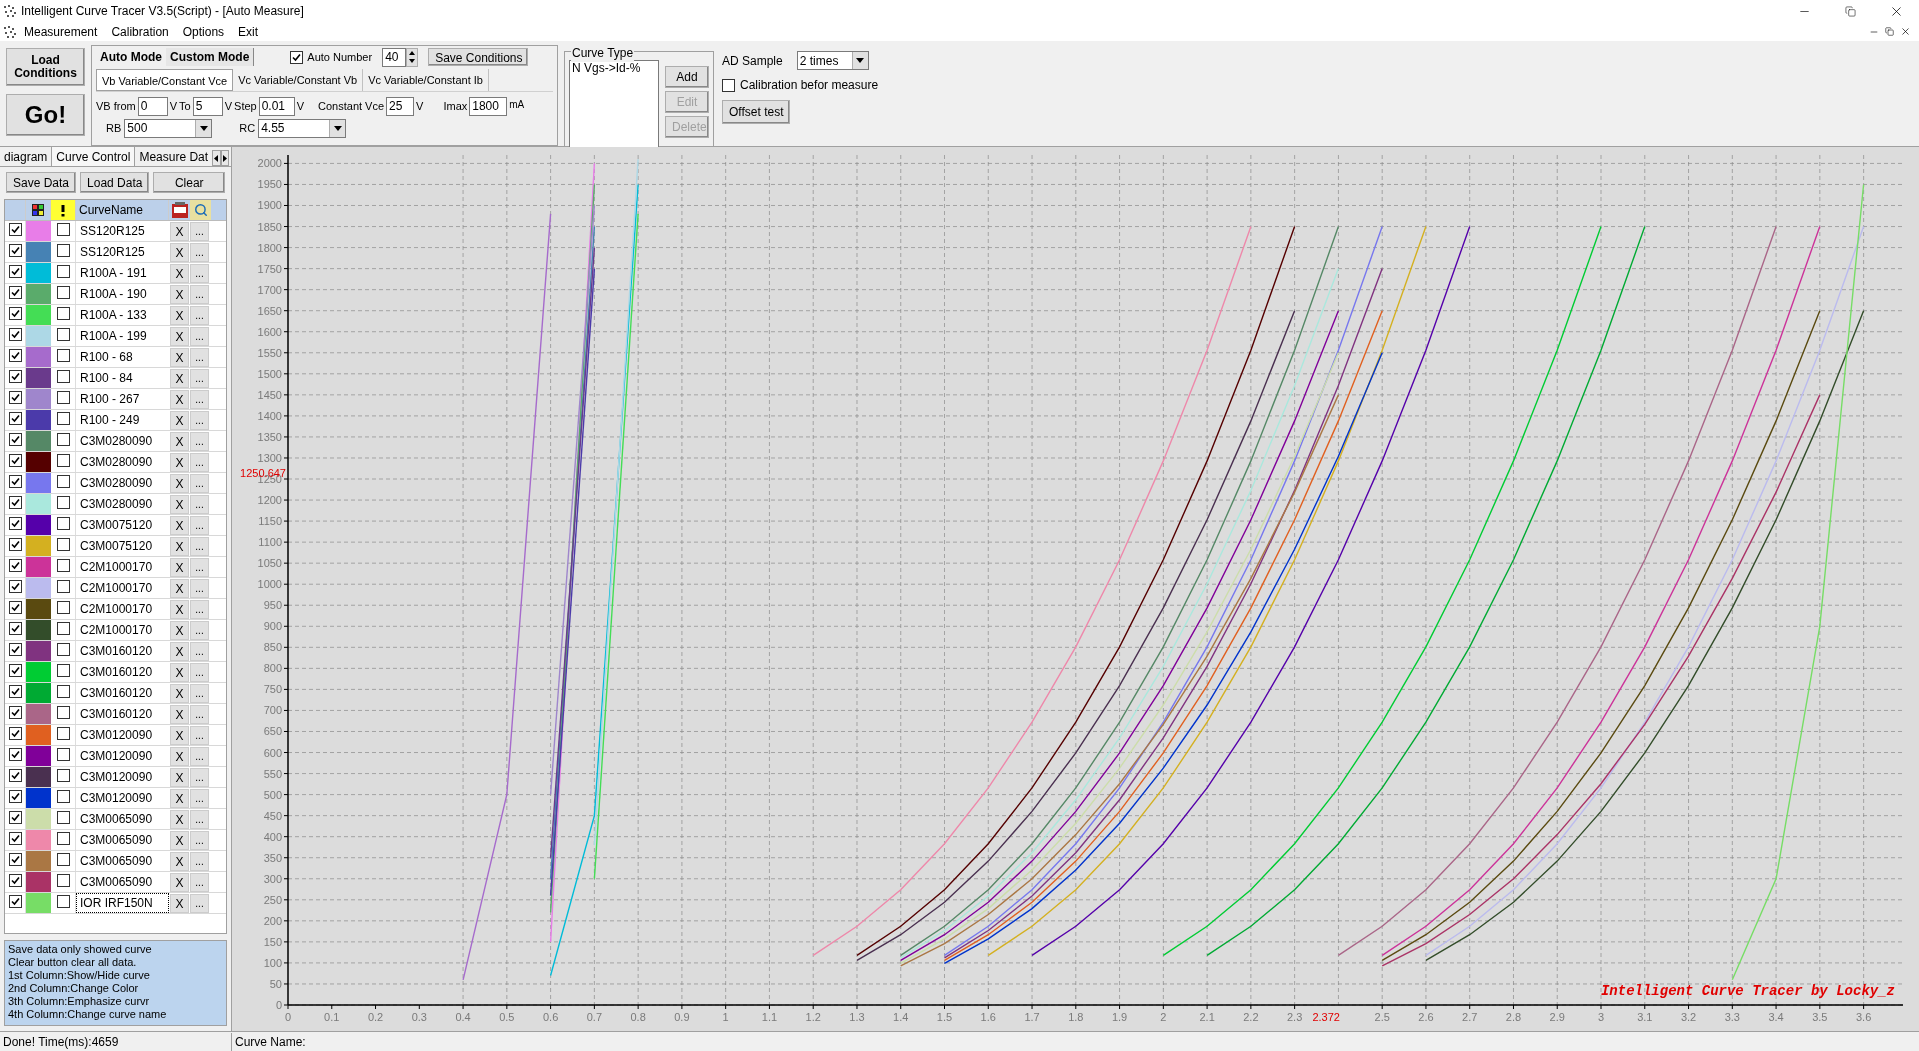 This screenshot has width=1919, height=1051. I want to click on y-tick-label: 2000, so click(269, 163).